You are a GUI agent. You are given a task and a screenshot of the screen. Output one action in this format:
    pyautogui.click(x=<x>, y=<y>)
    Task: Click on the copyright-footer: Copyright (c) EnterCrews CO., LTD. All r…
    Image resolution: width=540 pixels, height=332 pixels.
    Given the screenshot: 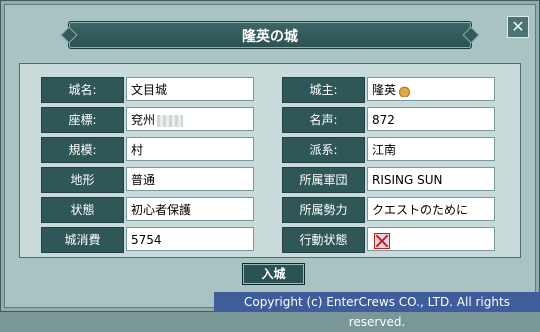 What is the action you would take?
    pyautogui.click(x=377, y=310)
    